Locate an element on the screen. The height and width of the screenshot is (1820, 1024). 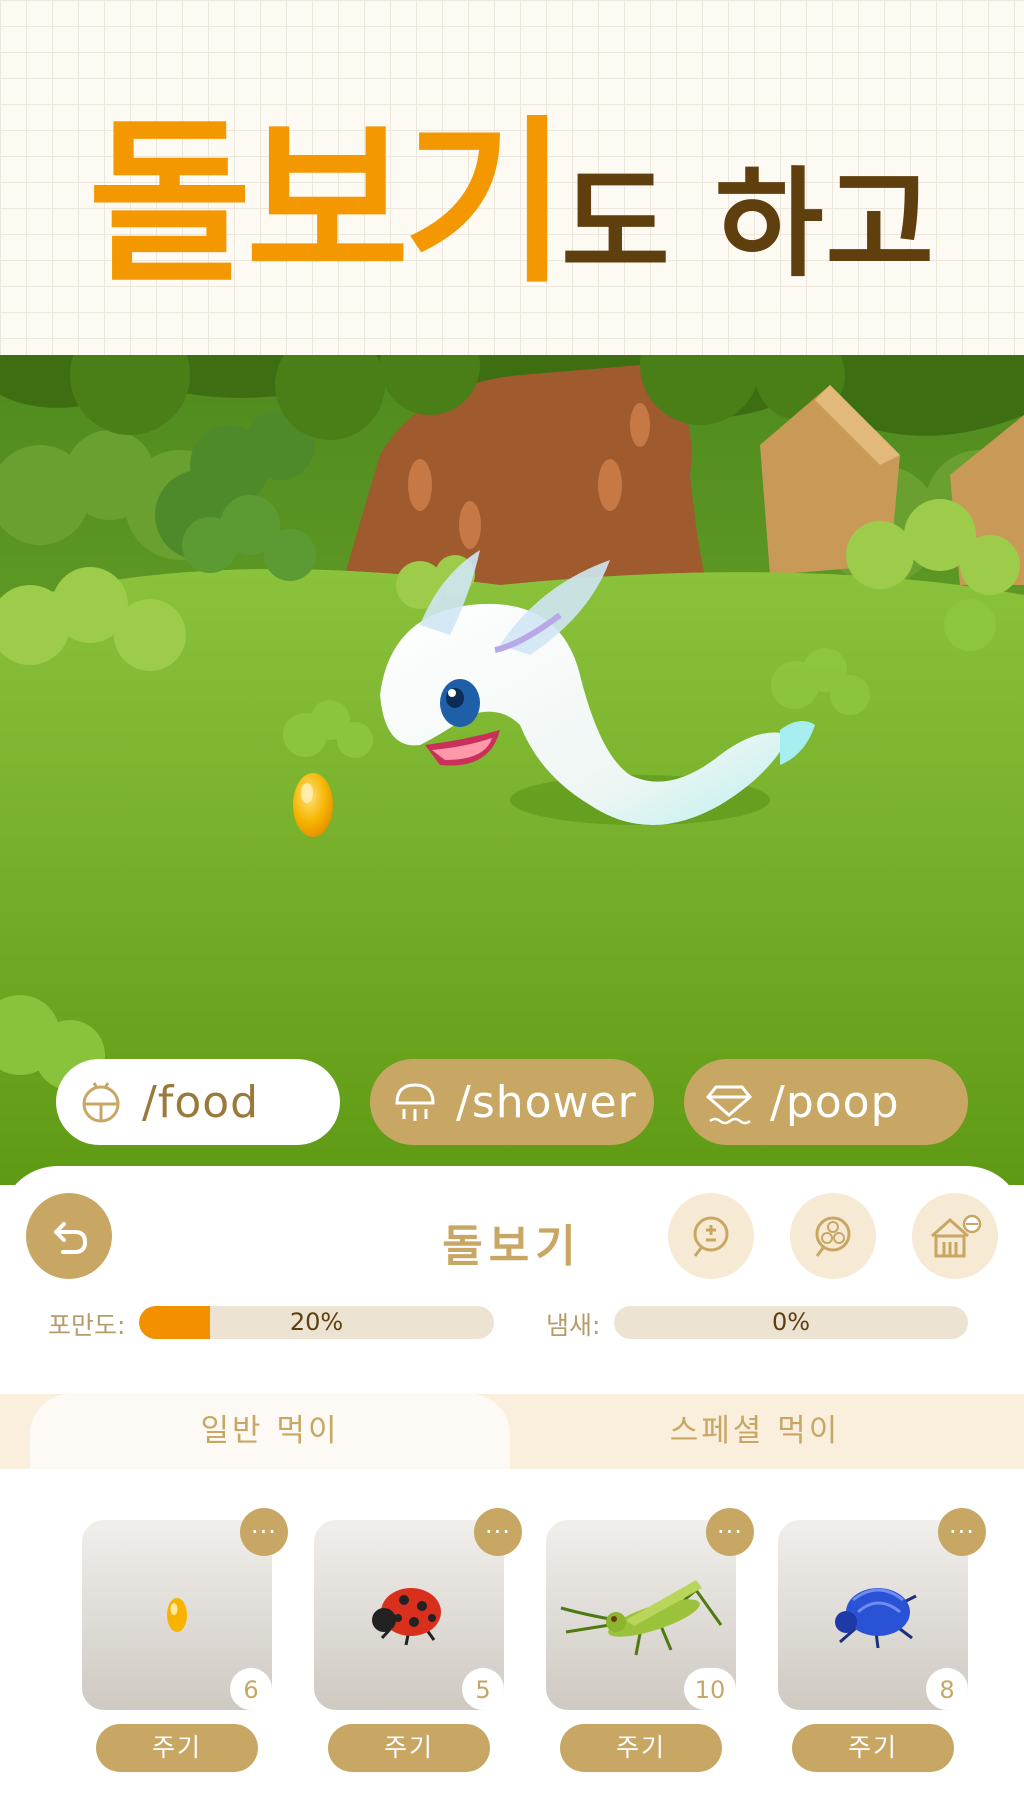
tab-special-food: 스페셜 먹이 is located at coordinates (755, 1431).